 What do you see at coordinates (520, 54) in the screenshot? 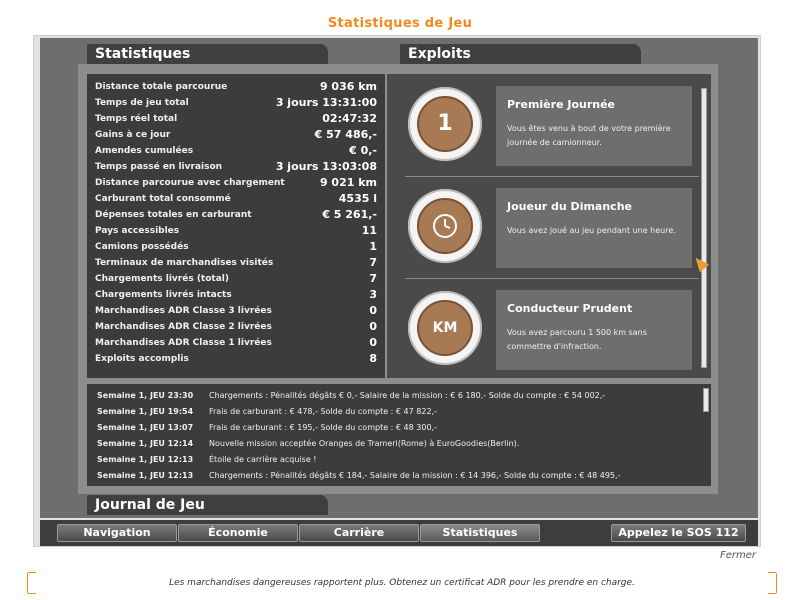
I see `tab-exploits: Exploits` at bounding box center [520, 54].